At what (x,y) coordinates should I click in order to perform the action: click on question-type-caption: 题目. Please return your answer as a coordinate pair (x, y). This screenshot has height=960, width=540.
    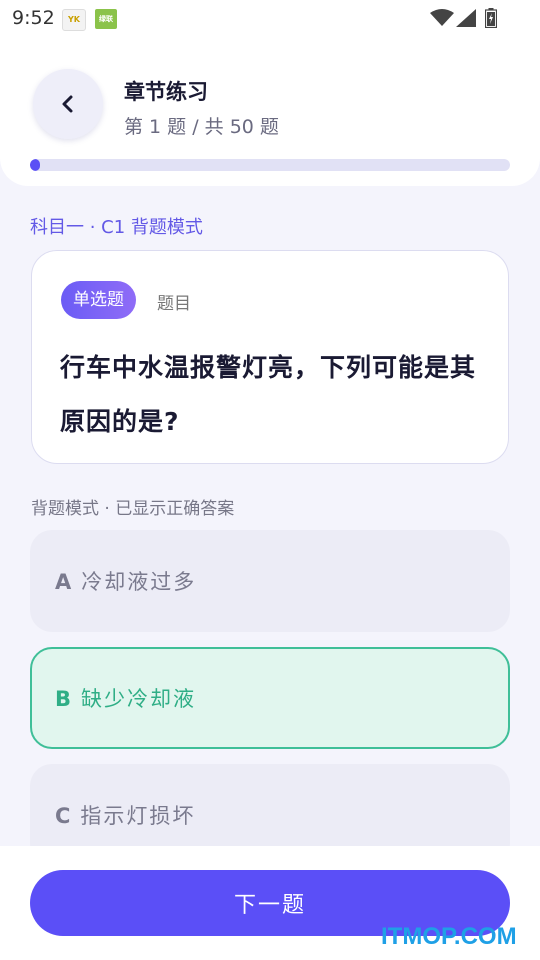
    Looking at the image, I should click on (174, 304).